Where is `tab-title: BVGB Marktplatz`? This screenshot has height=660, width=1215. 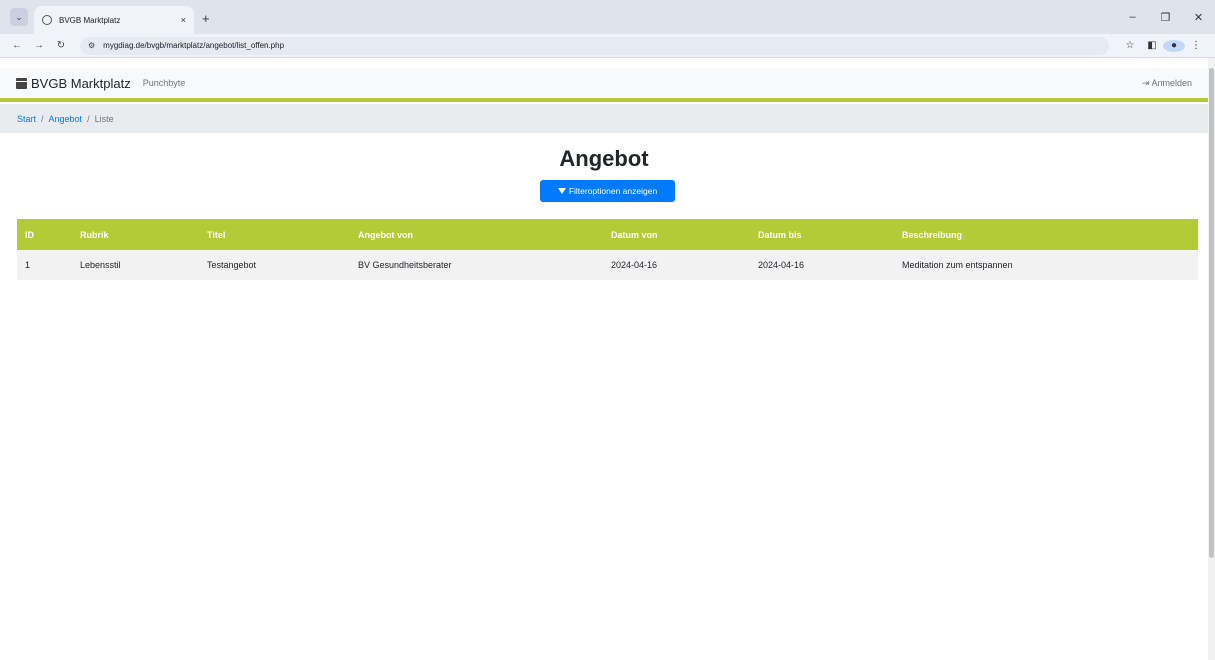 tab-title: BVGB Marktplatz is located at coordinates (90, 20).